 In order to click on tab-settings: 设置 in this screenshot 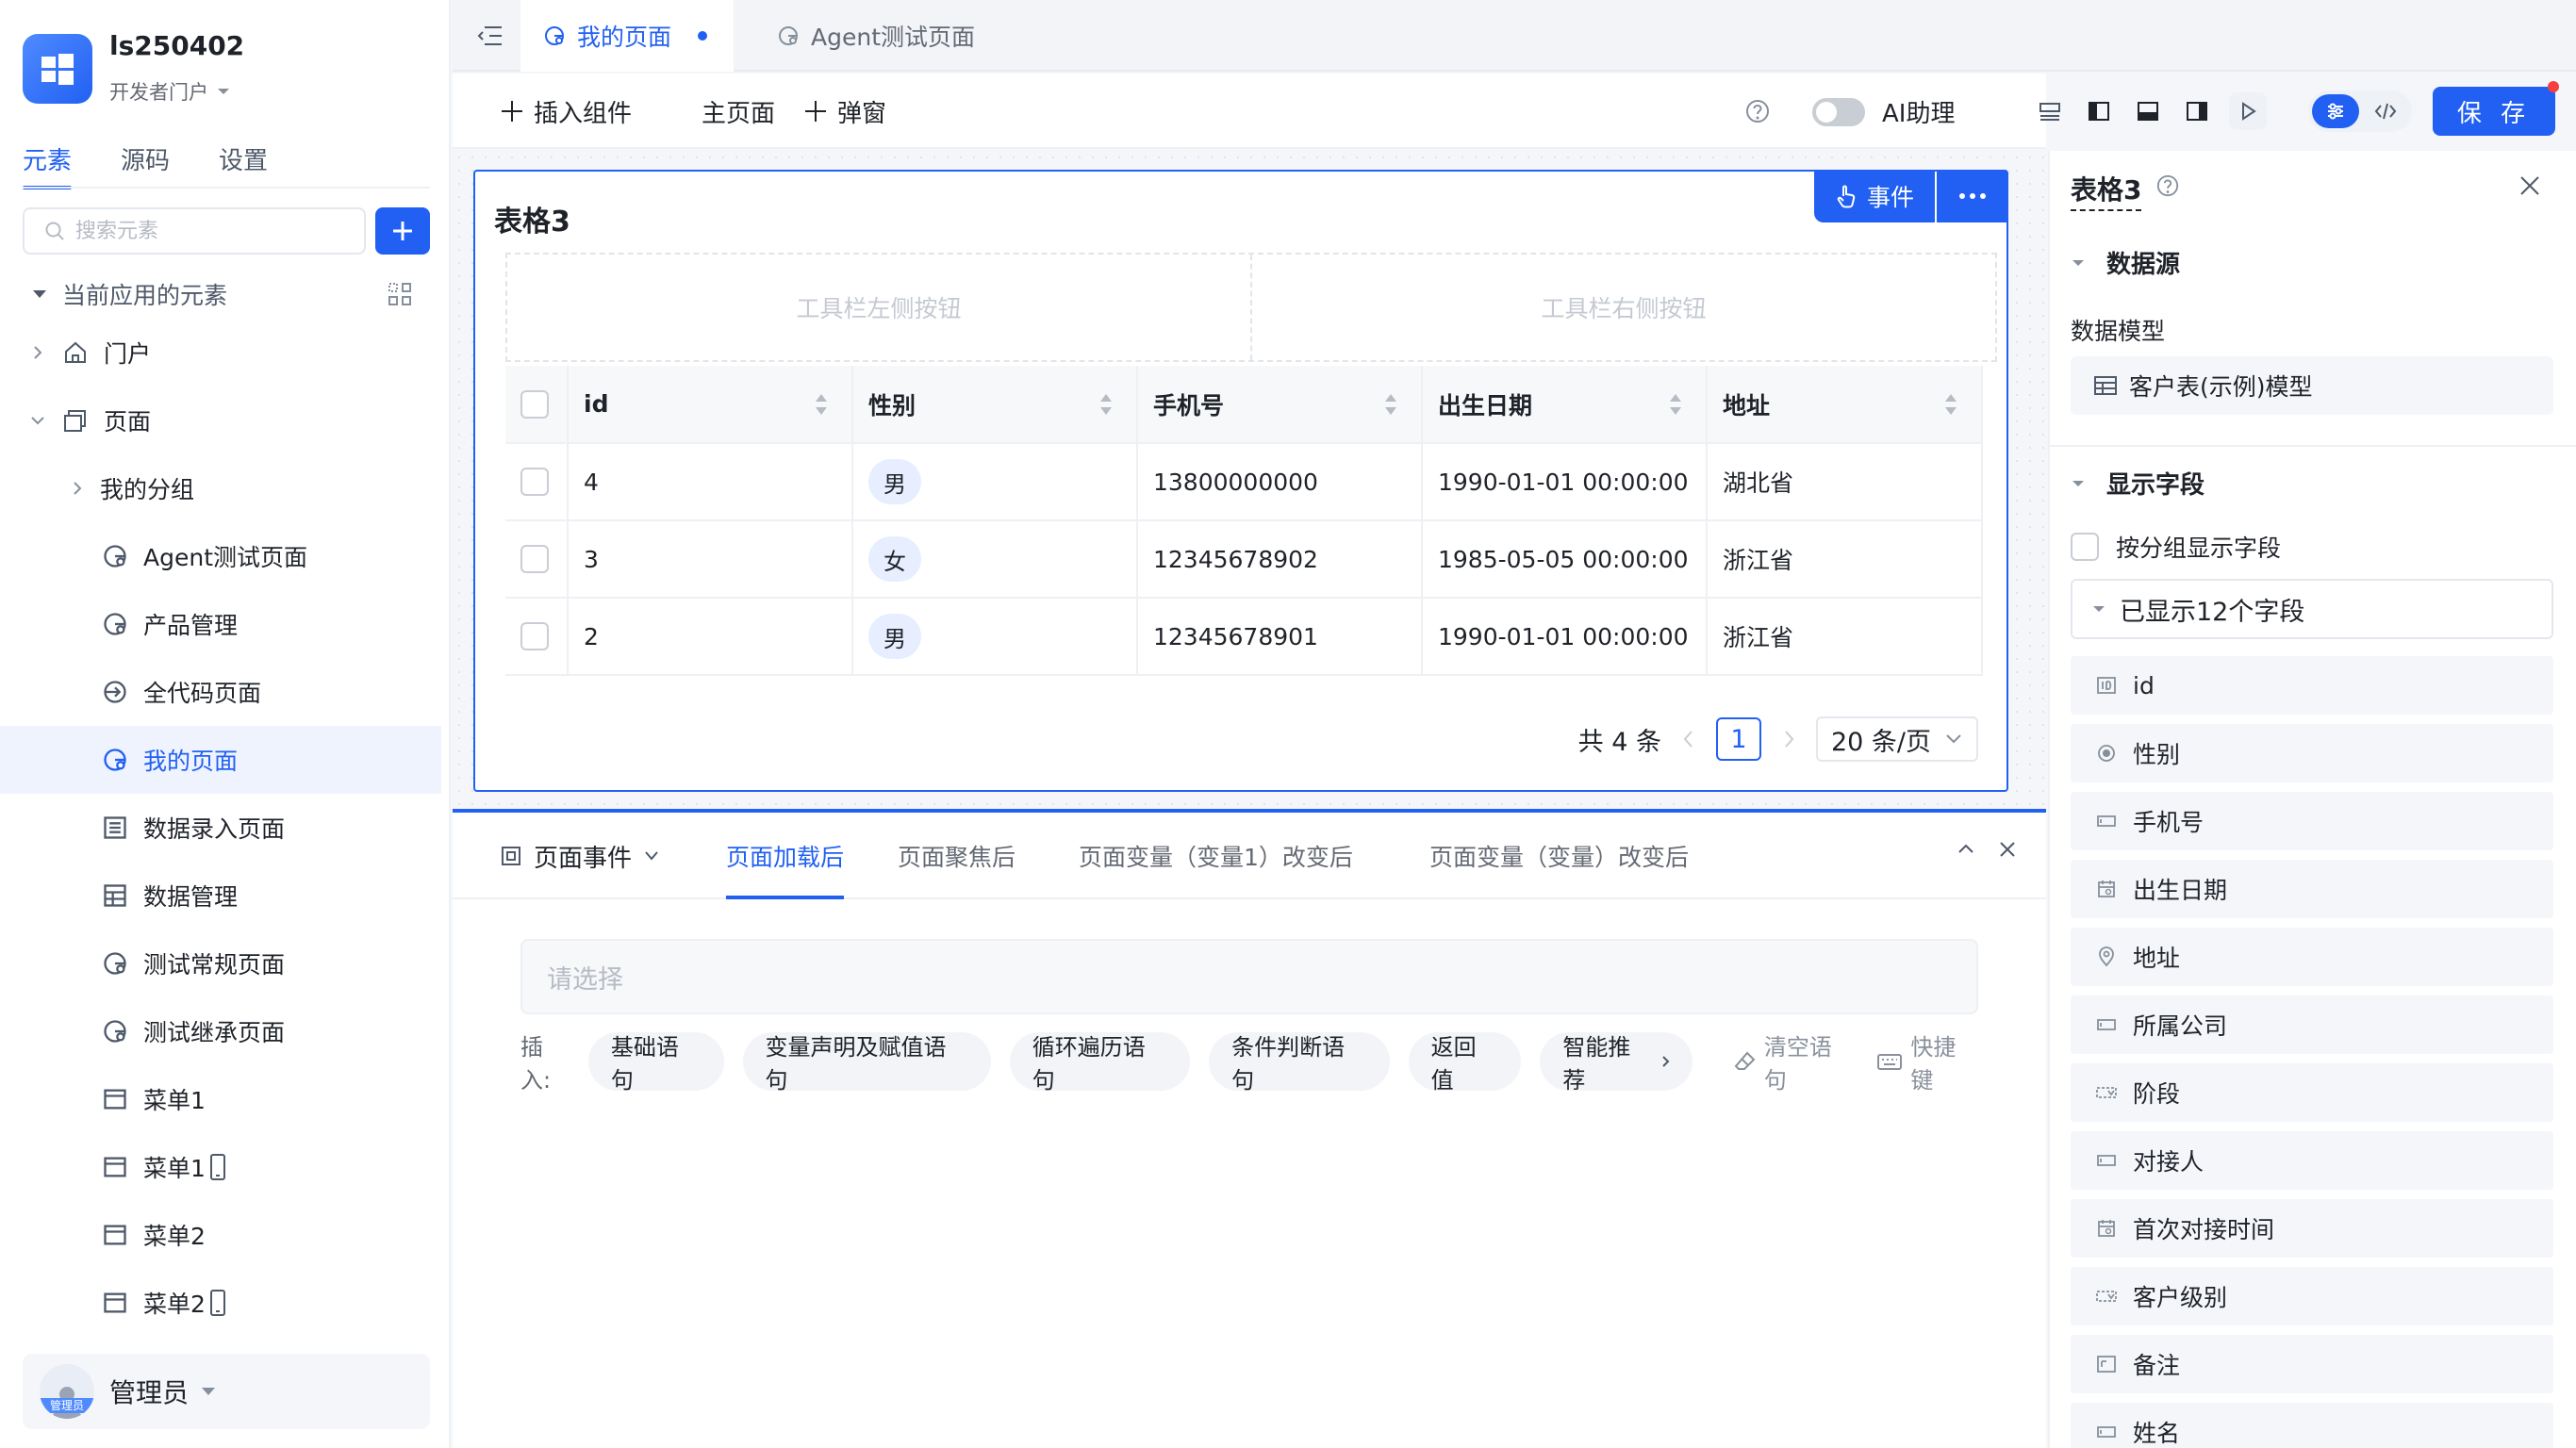, I will do `click(243, 165)`.